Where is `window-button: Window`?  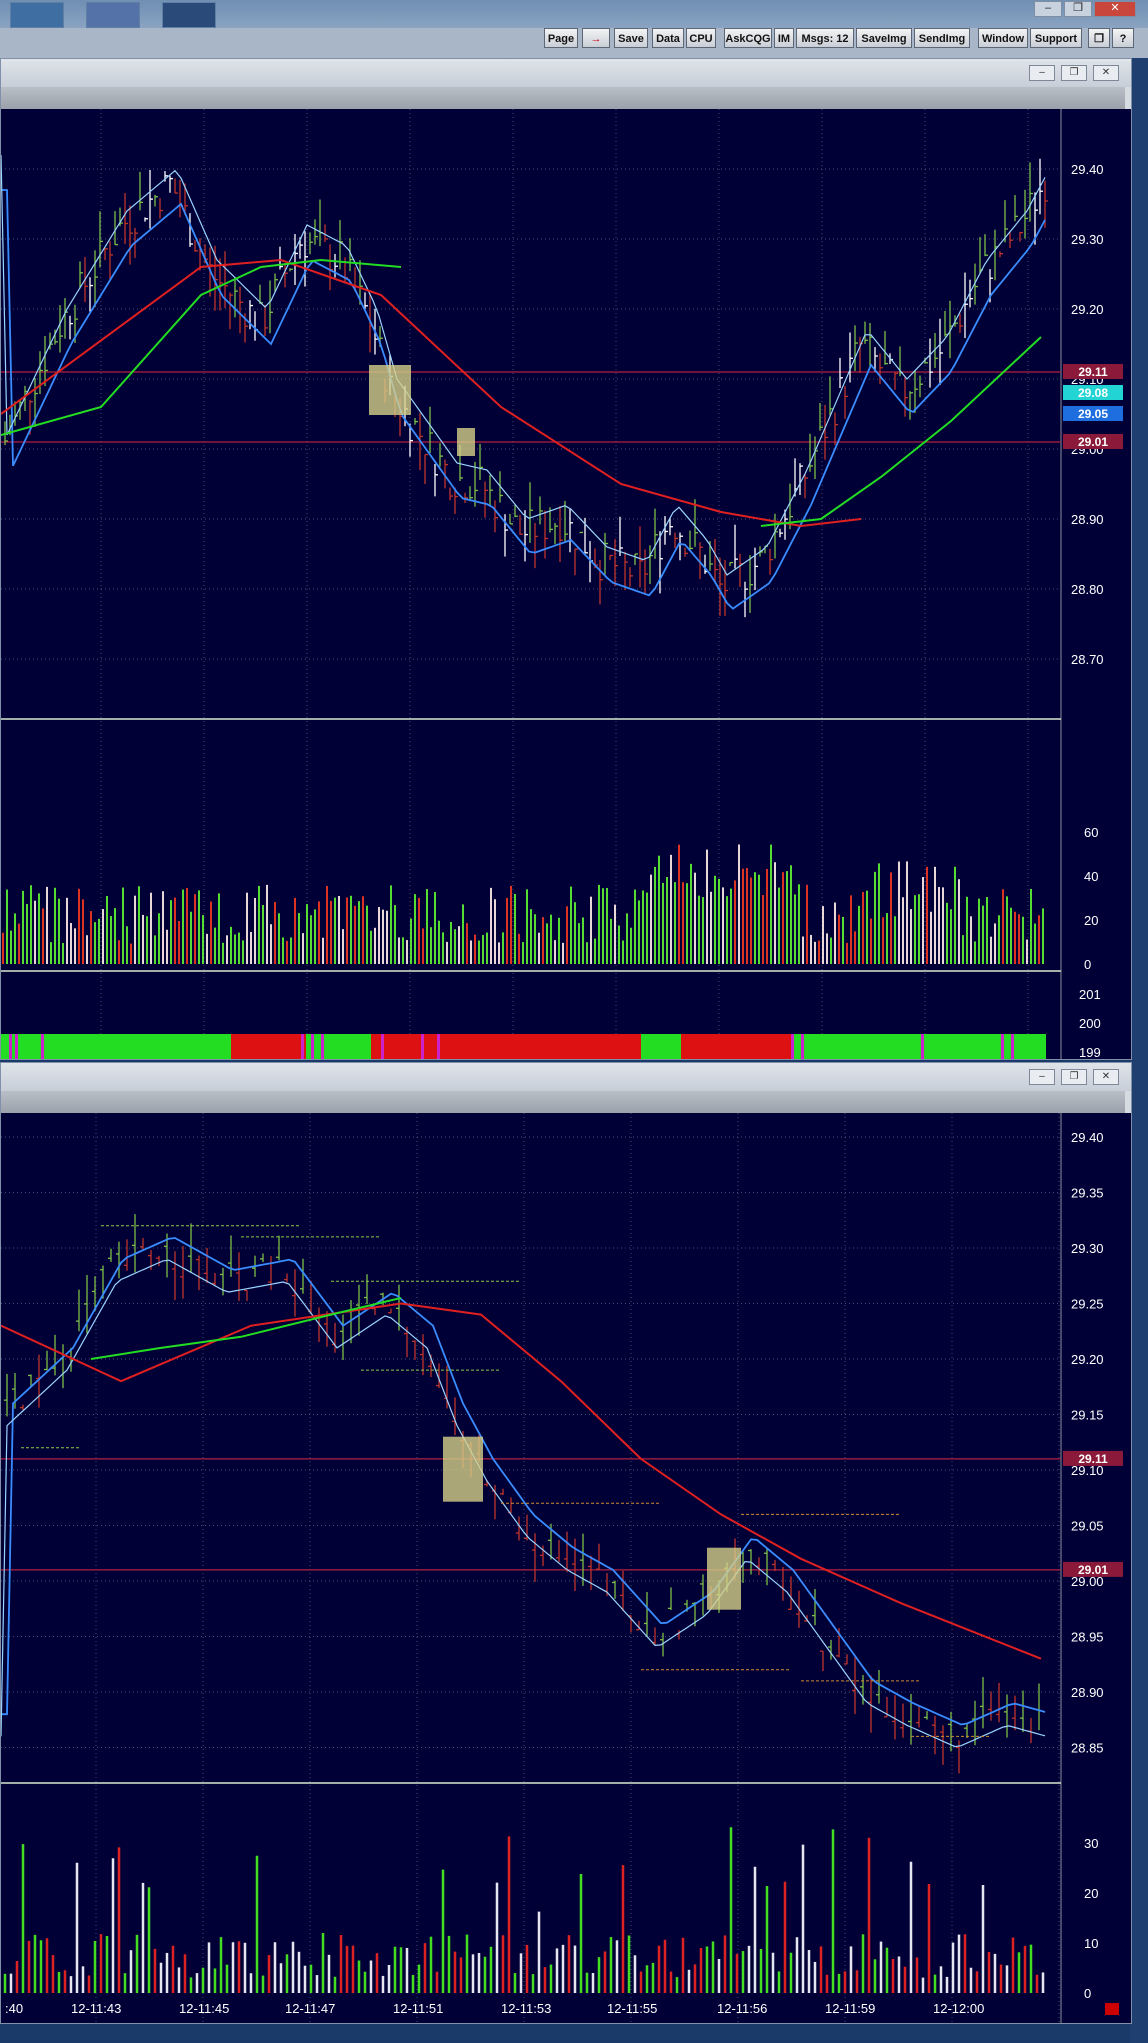
window-button: Window is located at coordinates (1003, 38).